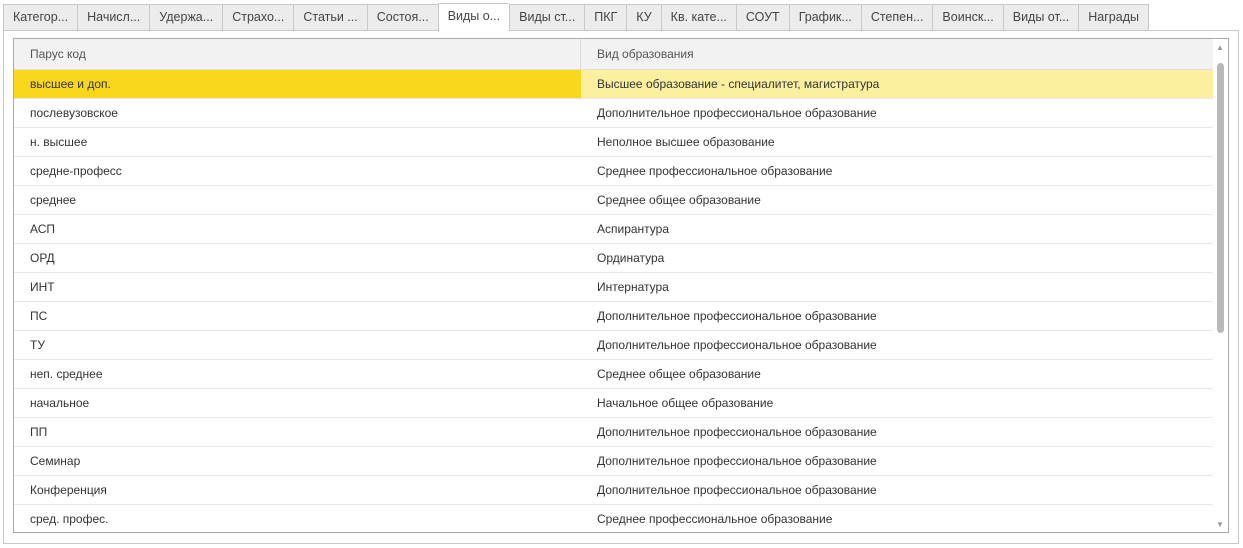 The width and height of the screenshot is (1243, 548). Describe the element at coordinates (1220, 198) in the screenshot. I see `scrollbar-thumb` at that location.